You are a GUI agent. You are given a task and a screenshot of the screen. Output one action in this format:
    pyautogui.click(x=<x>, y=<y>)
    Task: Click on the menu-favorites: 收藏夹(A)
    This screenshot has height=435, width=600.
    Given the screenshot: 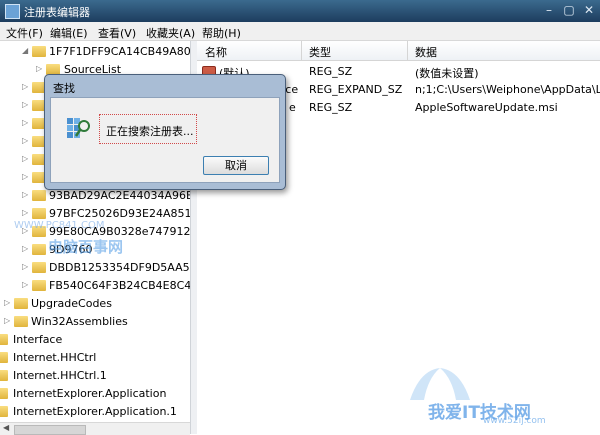 What is the action you would take?
    pyautogui.click(x=170, y=33)
    